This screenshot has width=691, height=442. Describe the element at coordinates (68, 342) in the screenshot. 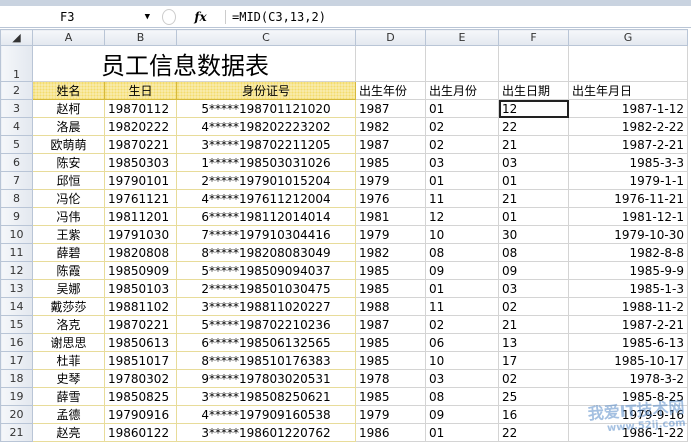

I see `cell: 谢思思` at that location.